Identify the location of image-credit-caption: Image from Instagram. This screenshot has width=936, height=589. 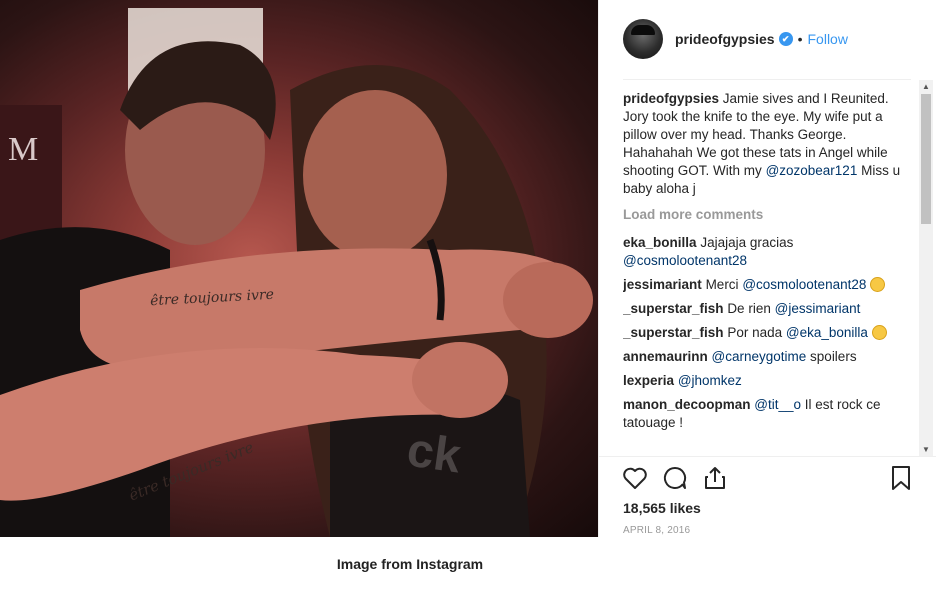
(410, 564).